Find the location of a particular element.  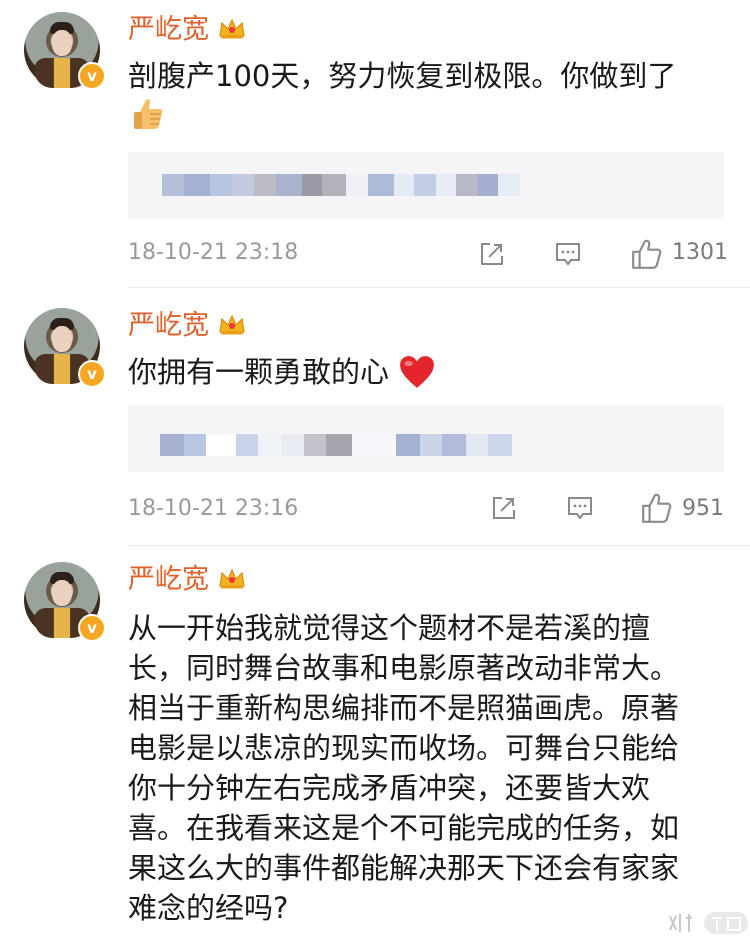

like-count: 1301 is located at coordinates (700, 252).